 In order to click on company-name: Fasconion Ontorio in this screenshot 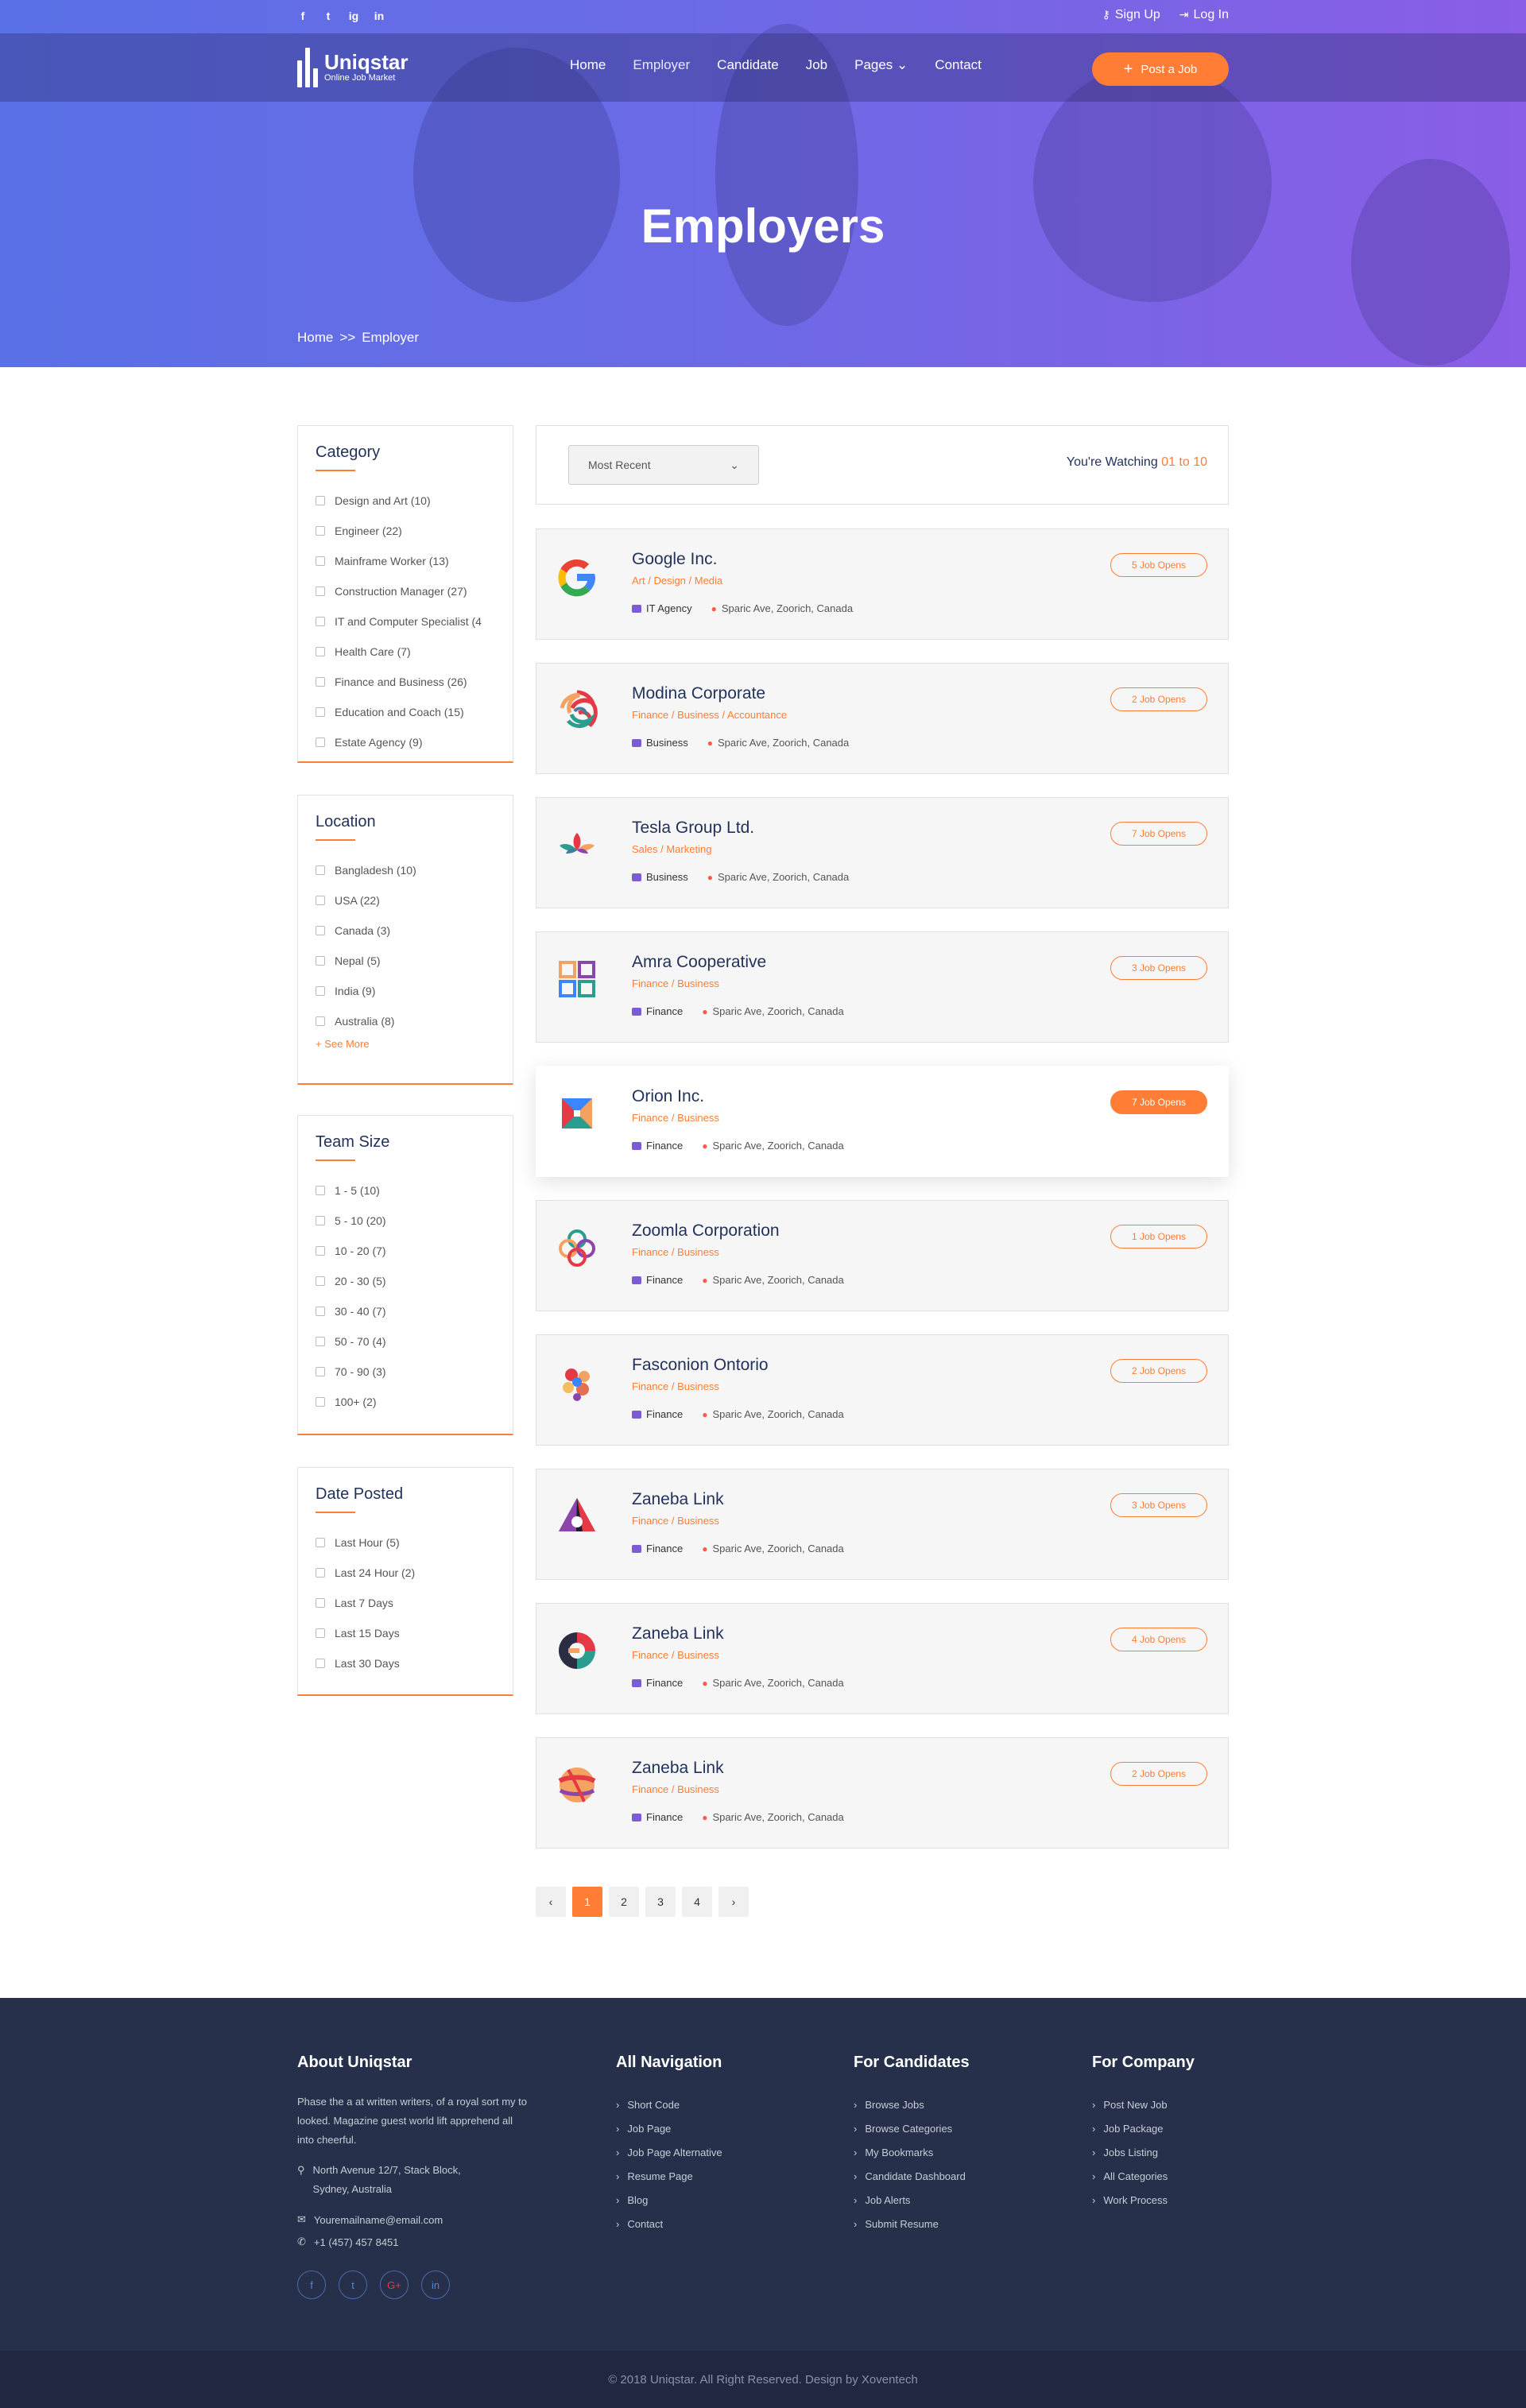, I will do `click(700, 1365)`.